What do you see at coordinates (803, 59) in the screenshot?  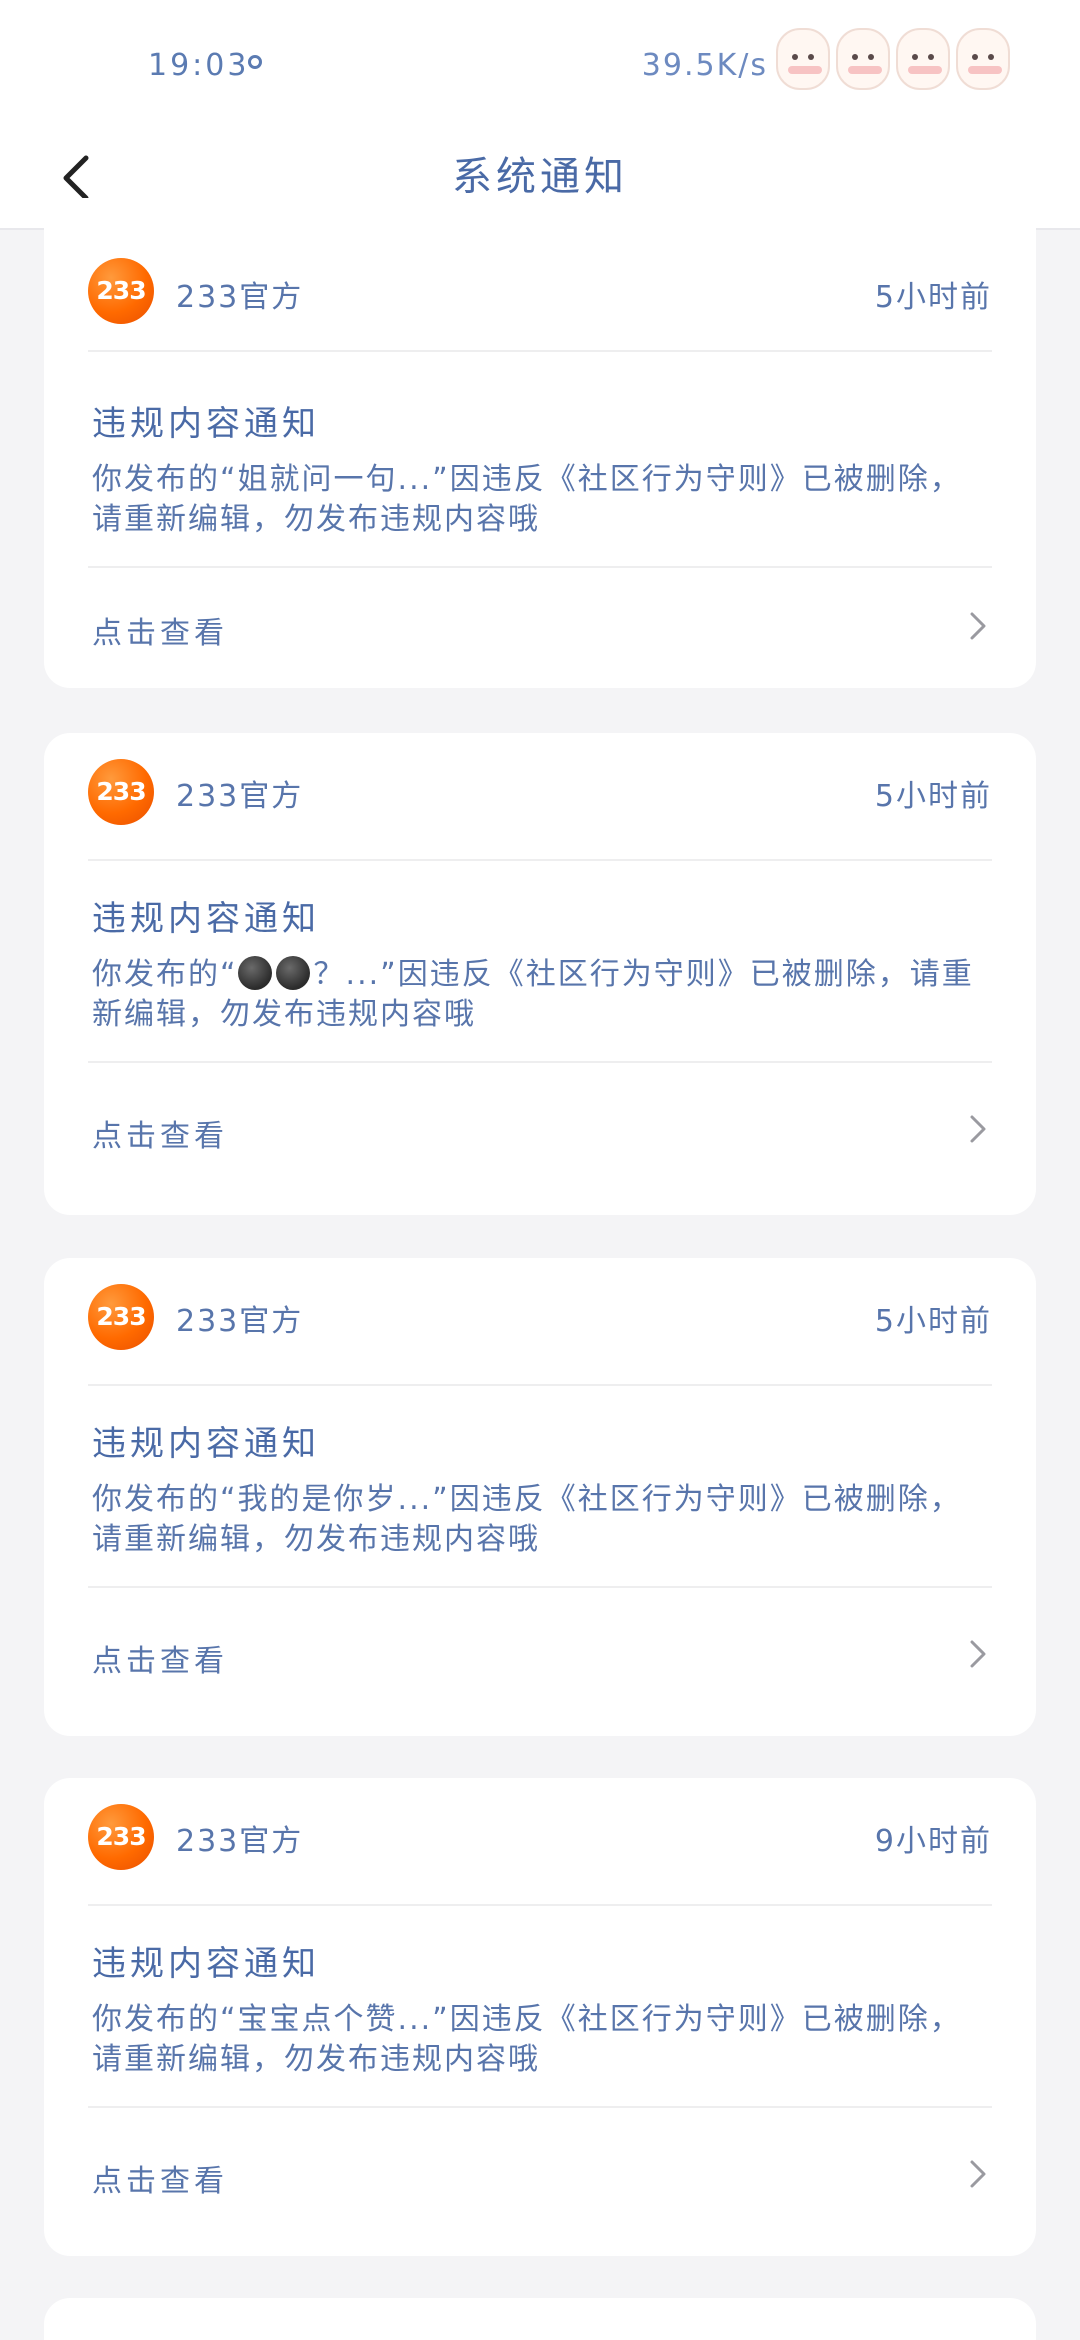 I see `bunny-sticker-icon` at bounding box center [803, 59].